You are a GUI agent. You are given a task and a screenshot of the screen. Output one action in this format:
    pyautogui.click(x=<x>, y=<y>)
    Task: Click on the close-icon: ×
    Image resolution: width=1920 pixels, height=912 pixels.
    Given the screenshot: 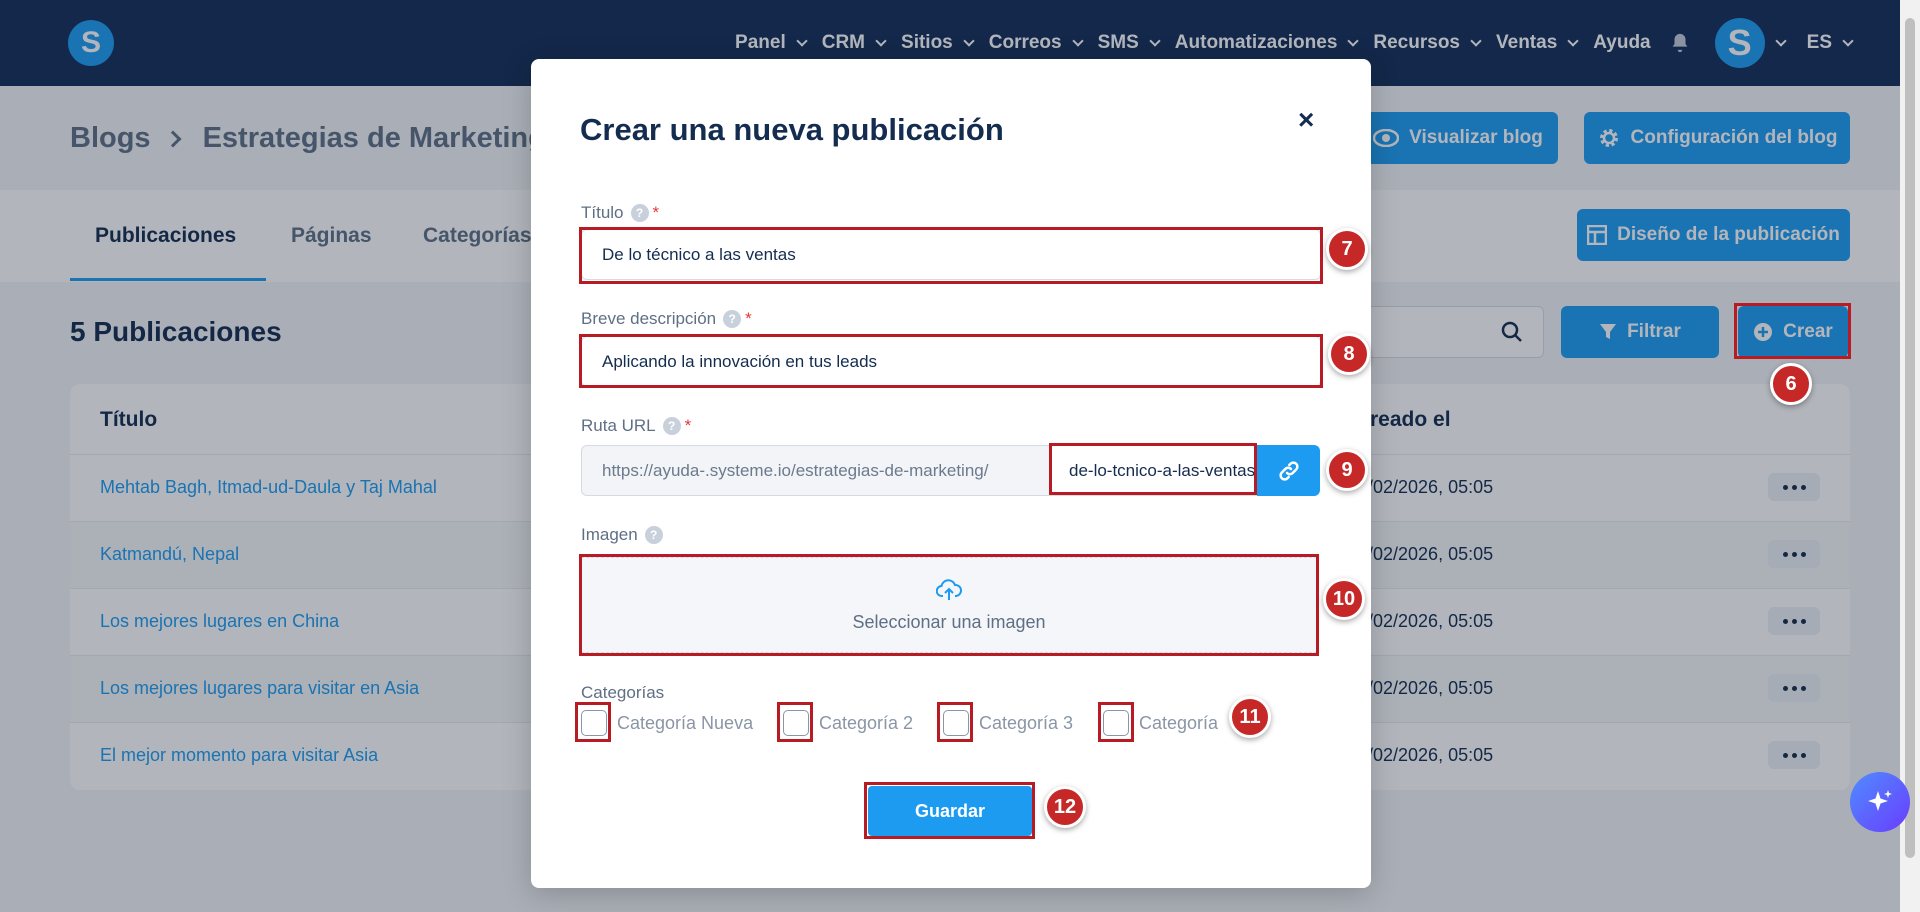 What is the action you would take?
    pyautogui.click(x=1310, y=119)
    